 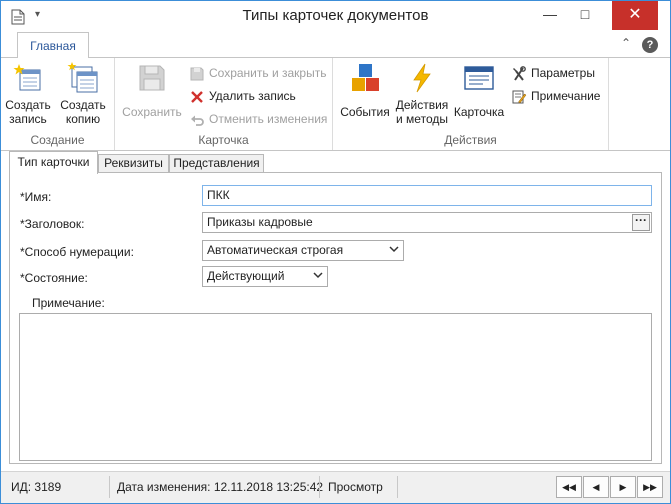 What do you see at coordinates (54, 278) in the screenshot?
I see `state-label: *Состояние:` at bounding box center [54, 278].